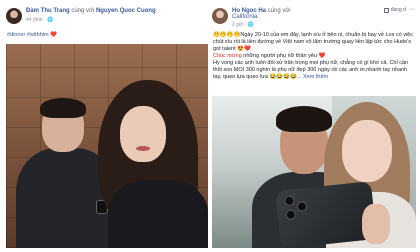 The width and height of the screenshot is (420, 252). Describe the element at coordinates (243, 25) in the screenshot. I see `post-meta: 2 giờ · 🌐` at that location.